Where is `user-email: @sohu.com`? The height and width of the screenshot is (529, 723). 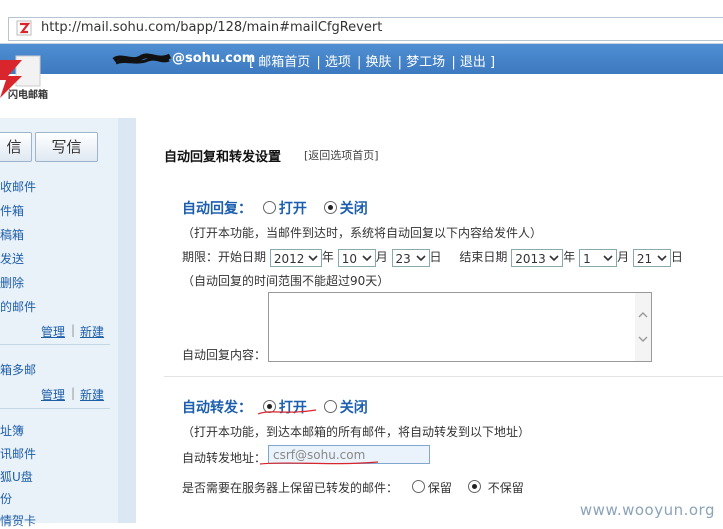 user-email: @sohu.com is located at coordinates (214, 58).